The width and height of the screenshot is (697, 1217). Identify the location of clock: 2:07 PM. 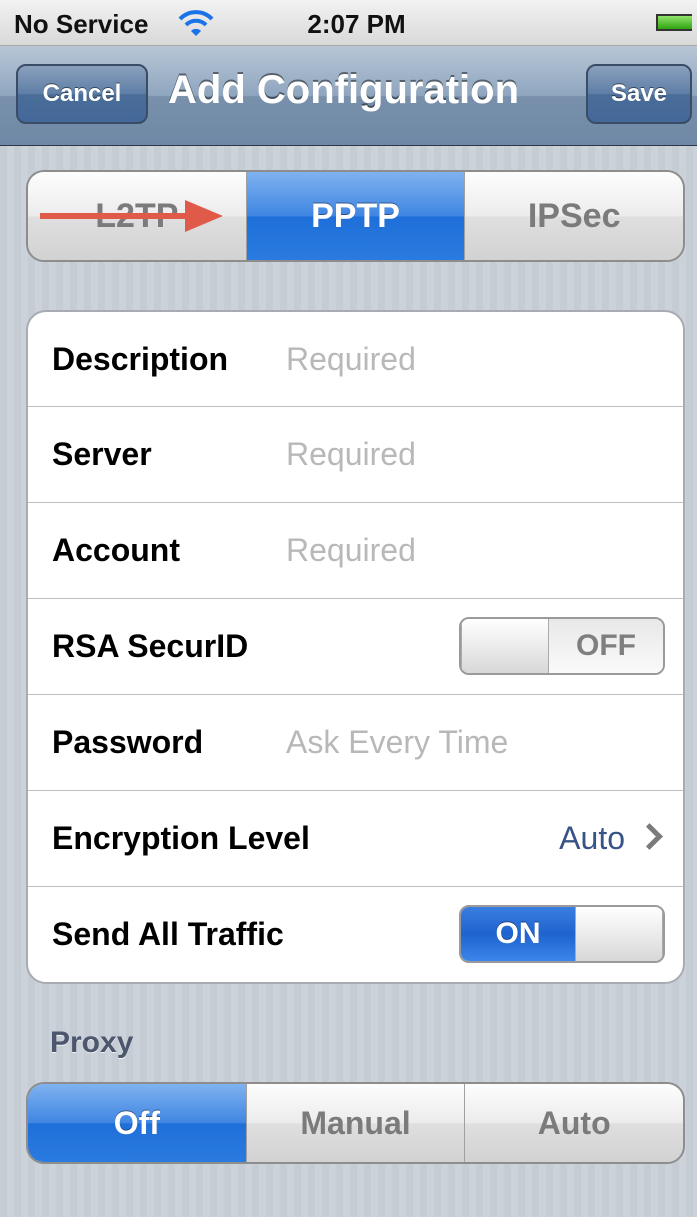
(356, 24).